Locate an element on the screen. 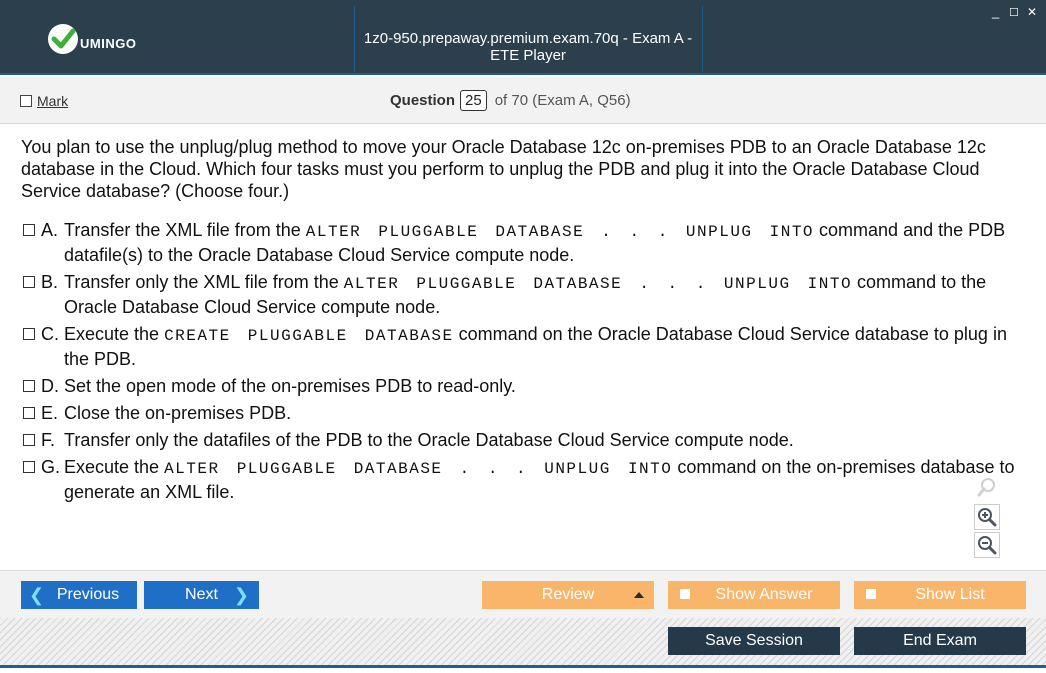 This screenshot has height=673, width=1046. option-letter: F. is located at coordinates (48, 440).